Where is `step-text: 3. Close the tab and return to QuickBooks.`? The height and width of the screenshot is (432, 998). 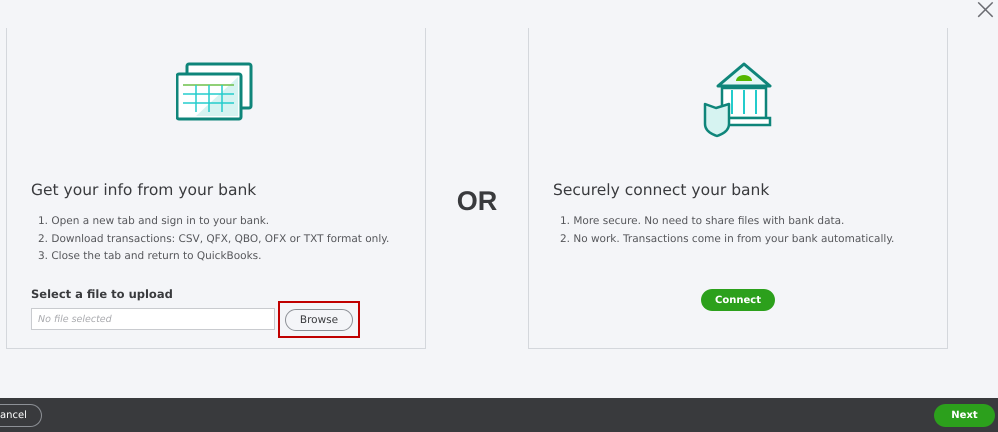 step-text: 3. Close the tab and return to QuickBooks. is located at coordinates (150, 256).